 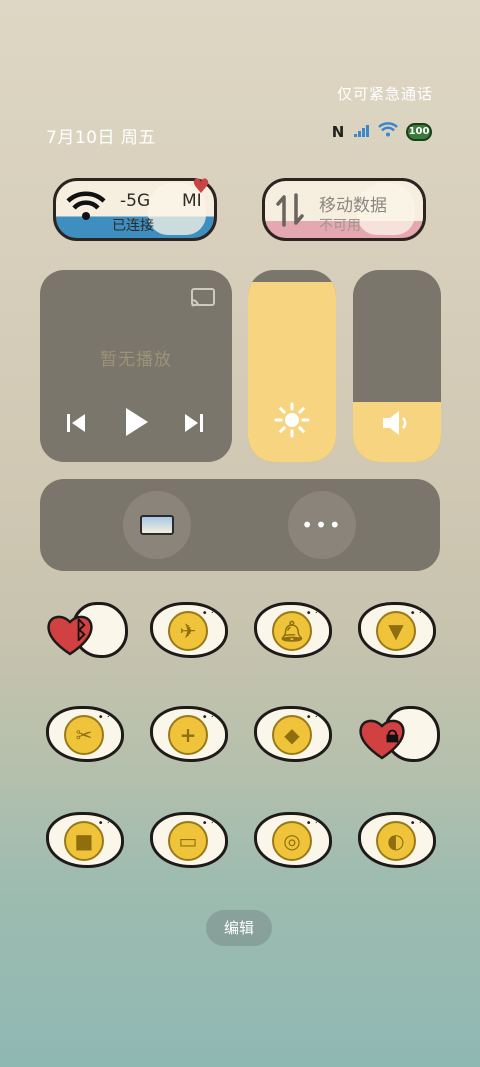 What do you see at coordinates (392, 734) in the screenshot?
I see `rotation-lock-icon: 🔒︎` at bounding box center [392, 734].